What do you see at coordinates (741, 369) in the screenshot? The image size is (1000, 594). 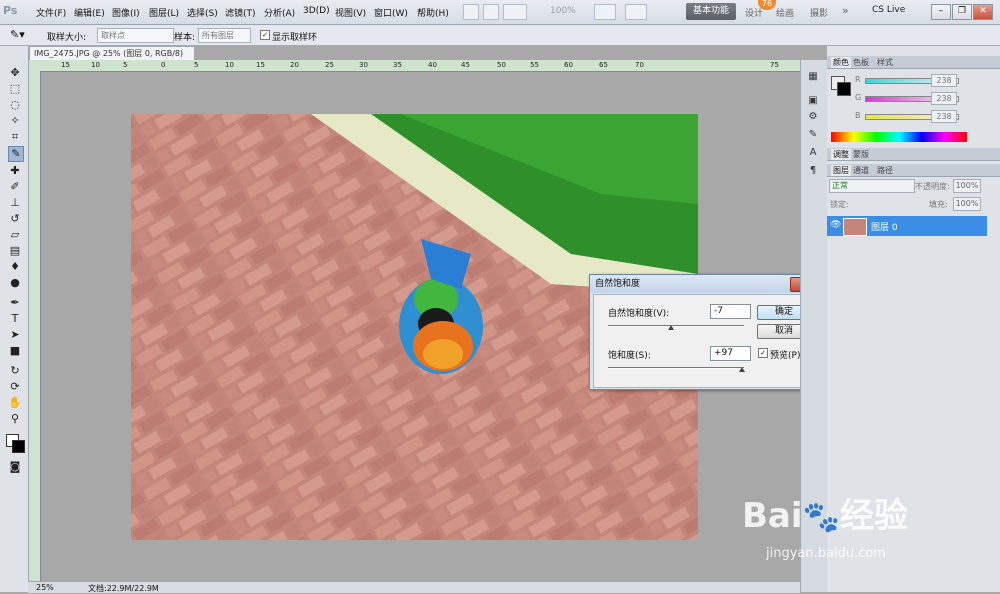 I see `saturation-slider-thumb` at bounding box center [741, 369].